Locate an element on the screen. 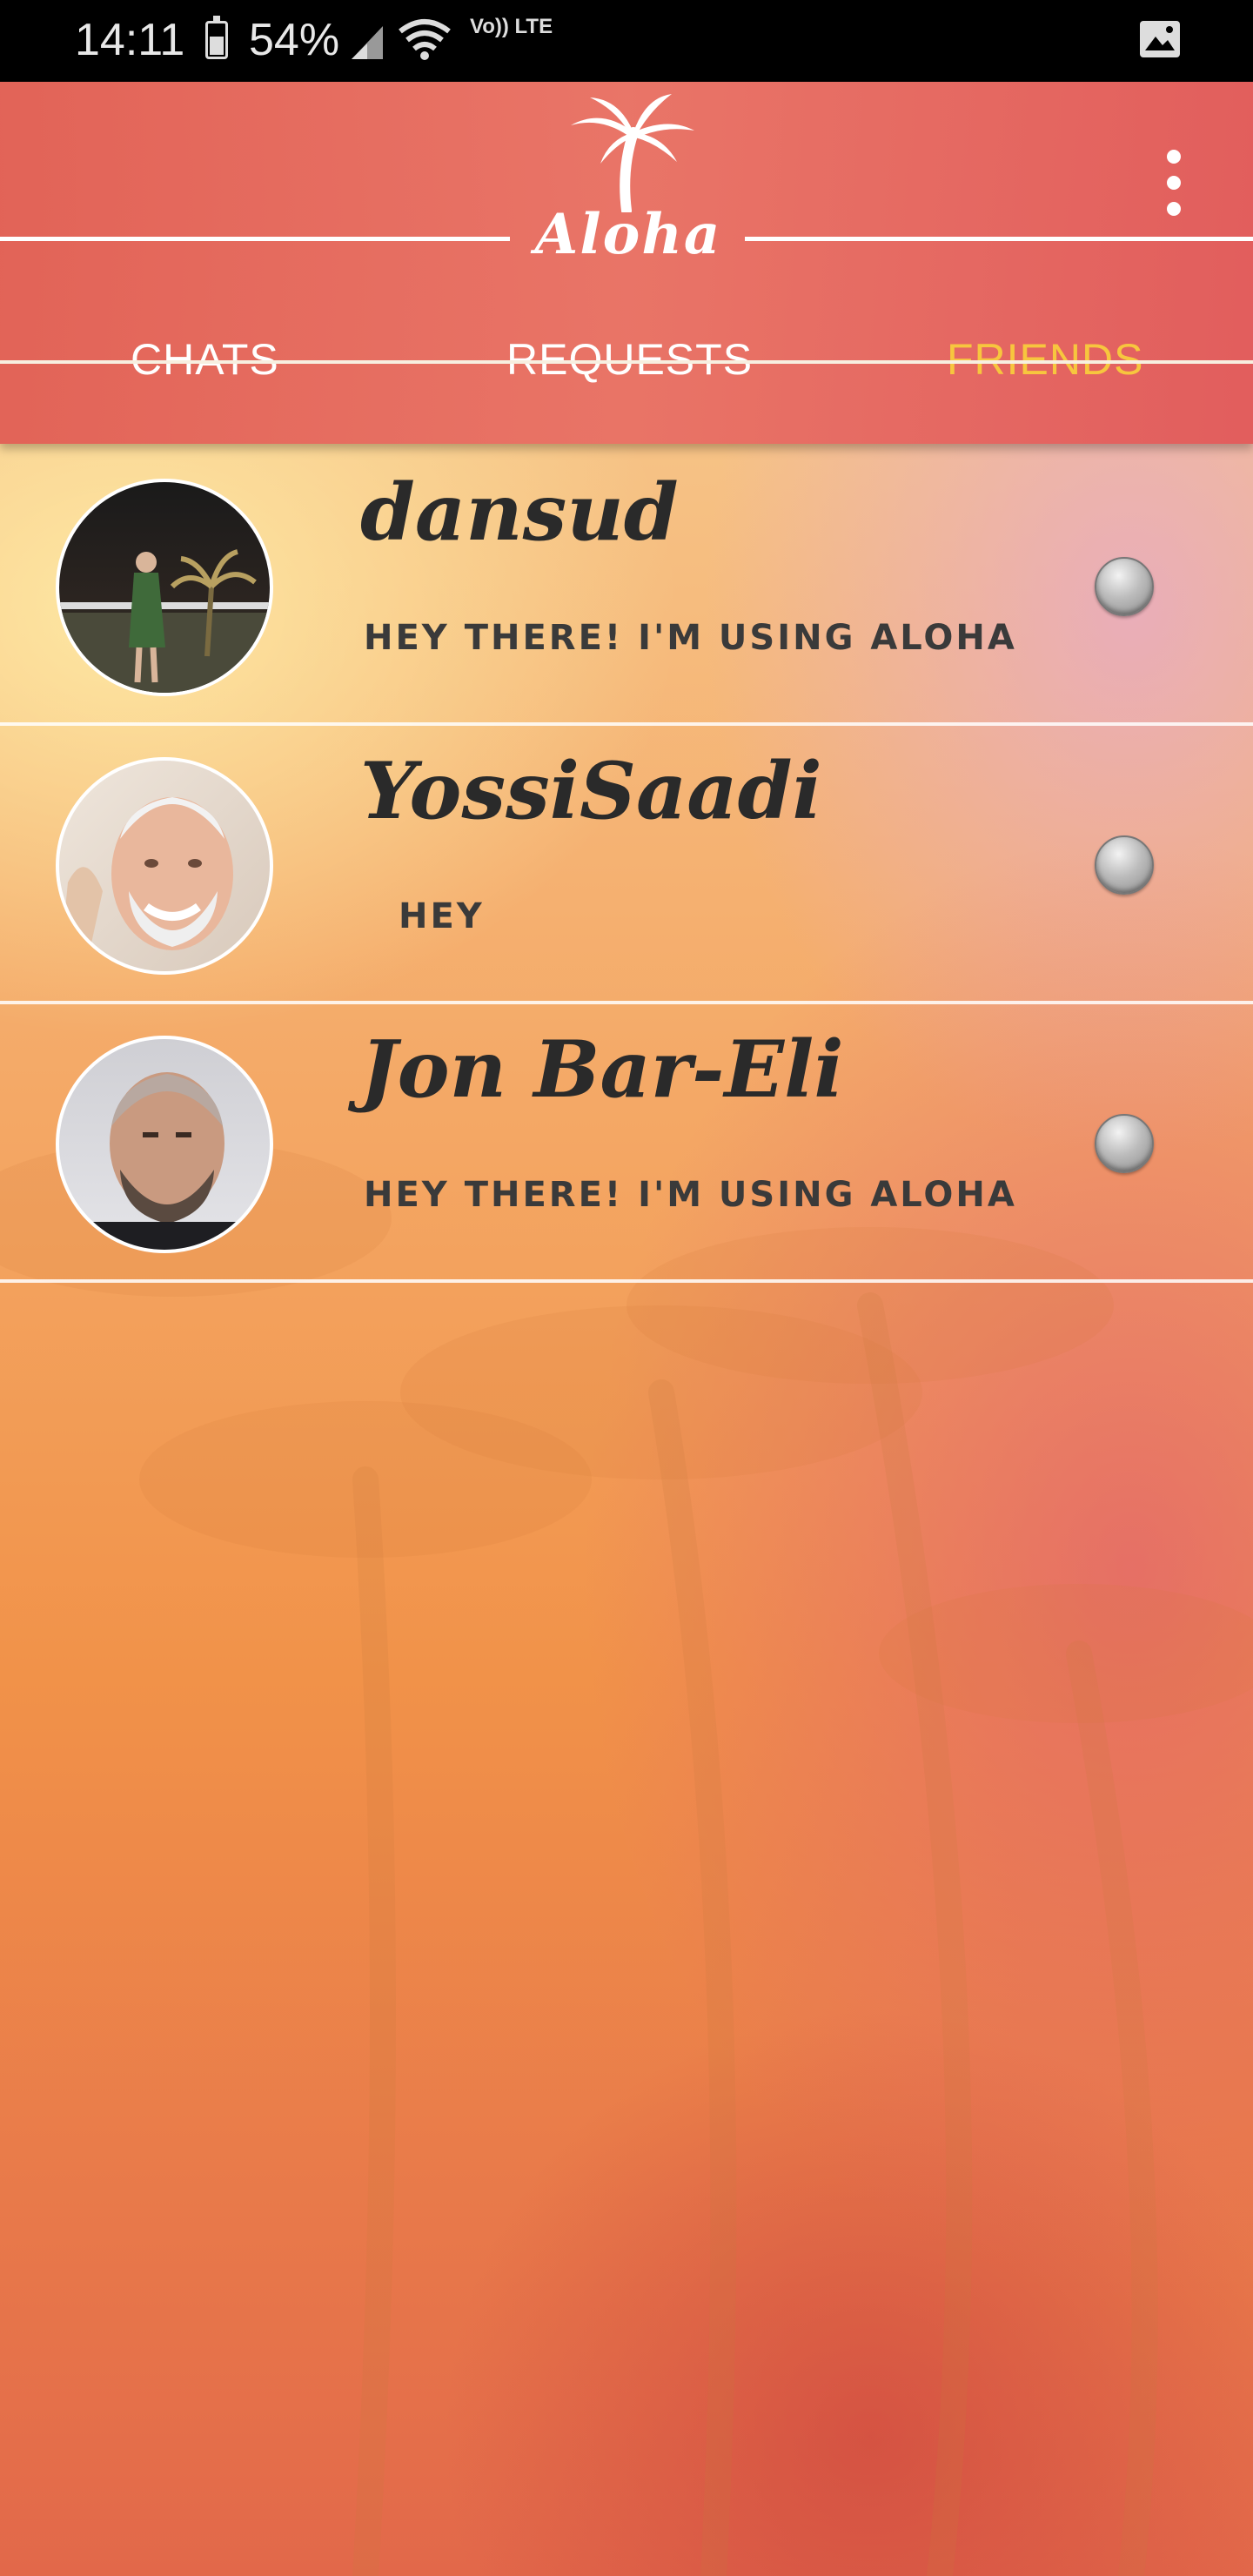 This screenshot has height=2576, width=1253. header-divider-left is located at coordinates (255, 239).